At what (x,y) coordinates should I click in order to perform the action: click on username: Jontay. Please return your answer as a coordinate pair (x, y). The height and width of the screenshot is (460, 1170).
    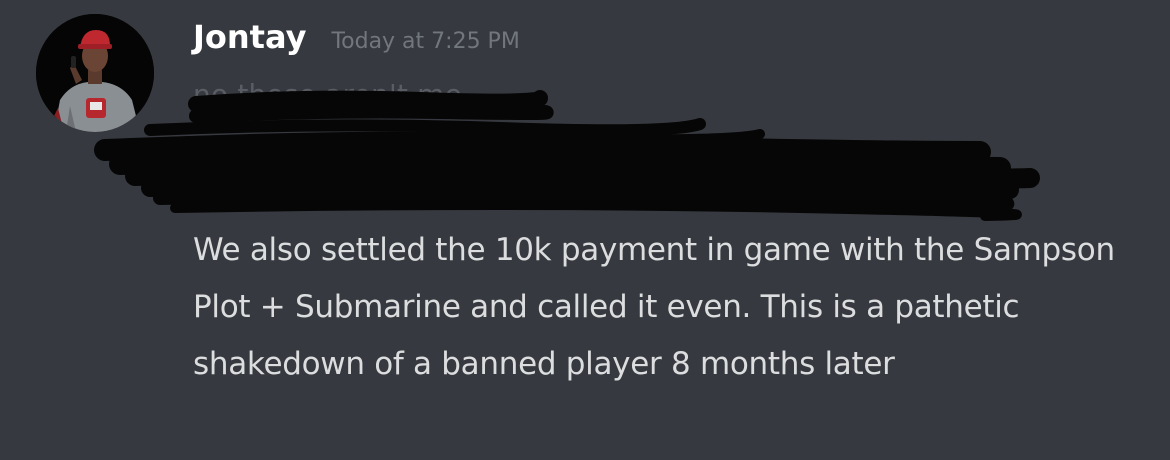
    Looking at the image, I should click on (249, 37).